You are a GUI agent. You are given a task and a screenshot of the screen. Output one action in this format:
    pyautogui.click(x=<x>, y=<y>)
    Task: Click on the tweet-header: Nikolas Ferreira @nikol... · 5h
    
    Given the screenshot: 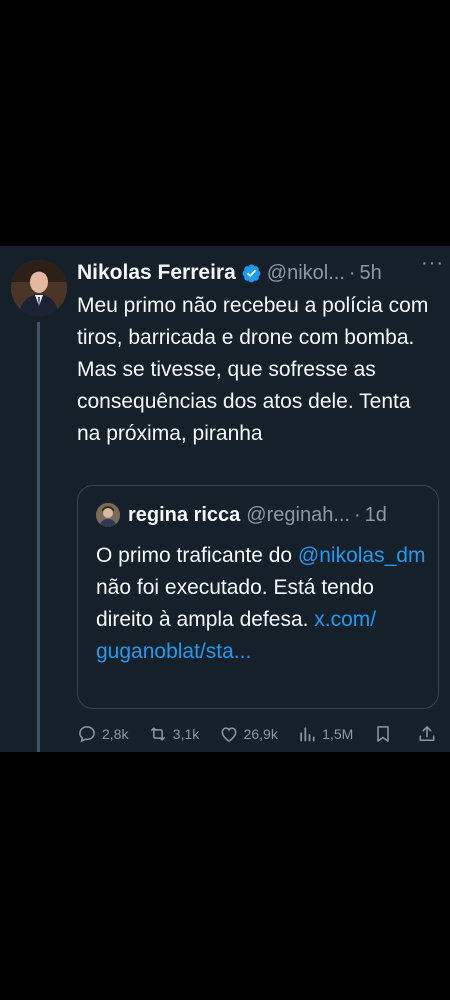 What is the action you would take?
    pyautogui.click(x=259, y=273)
    